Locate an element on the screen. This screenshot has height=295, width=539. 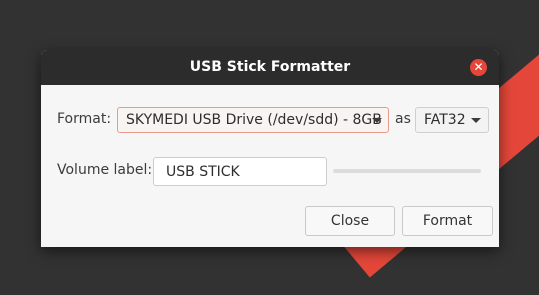
volume-label-label: Volume label: is located at coordinates (105, 170).